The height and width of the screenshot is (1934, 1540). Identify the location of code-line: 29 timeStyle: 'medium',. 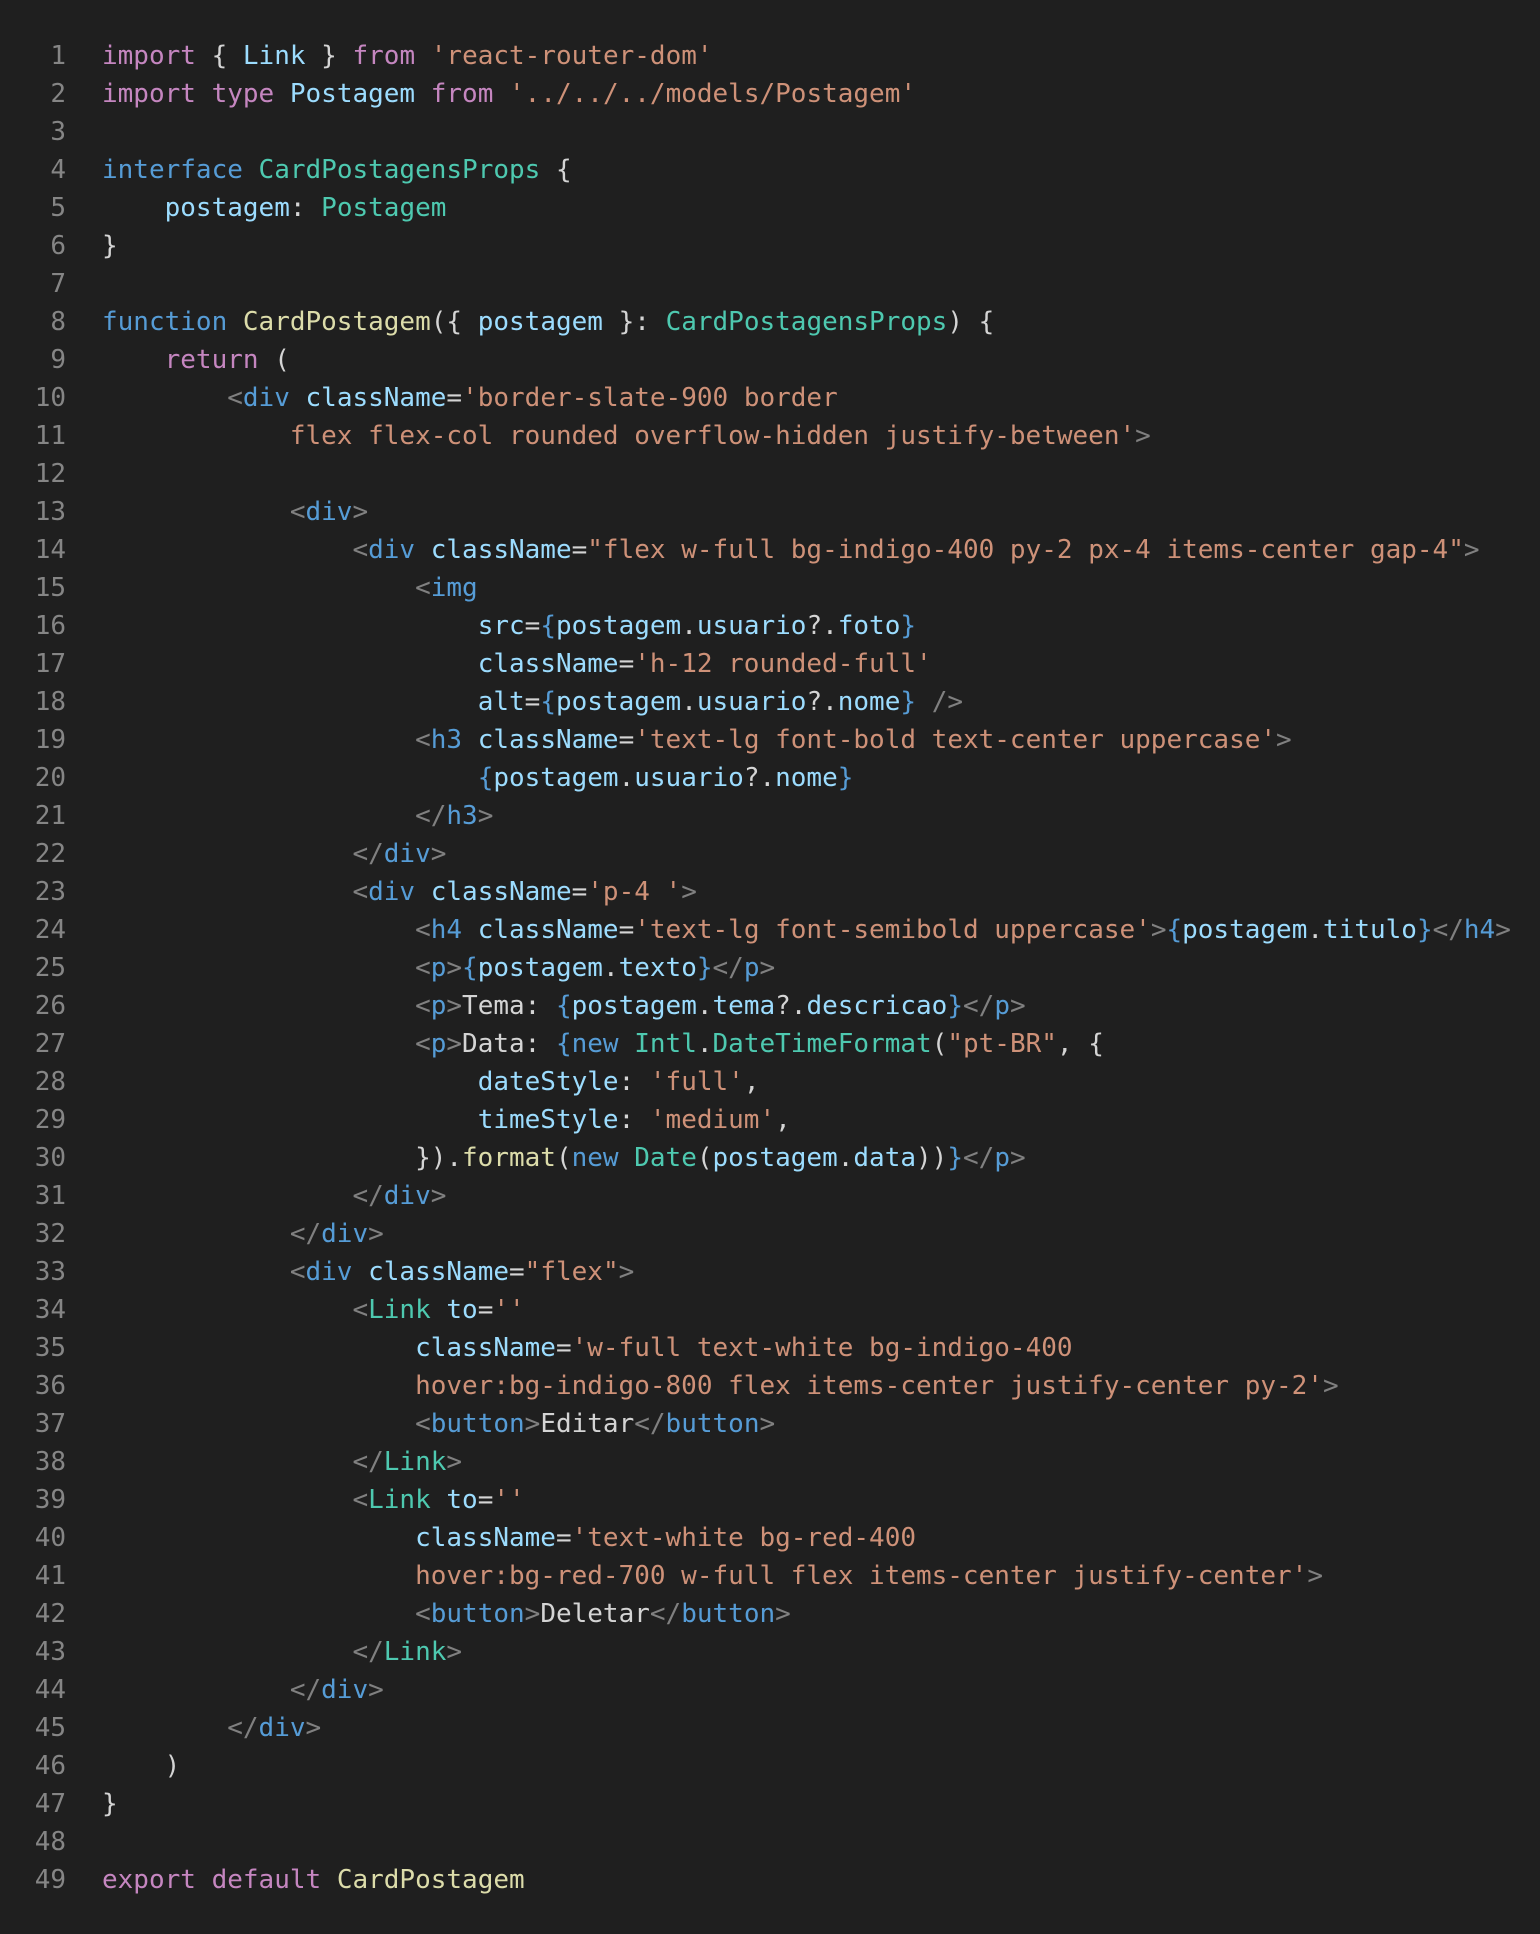
(770, 1120).